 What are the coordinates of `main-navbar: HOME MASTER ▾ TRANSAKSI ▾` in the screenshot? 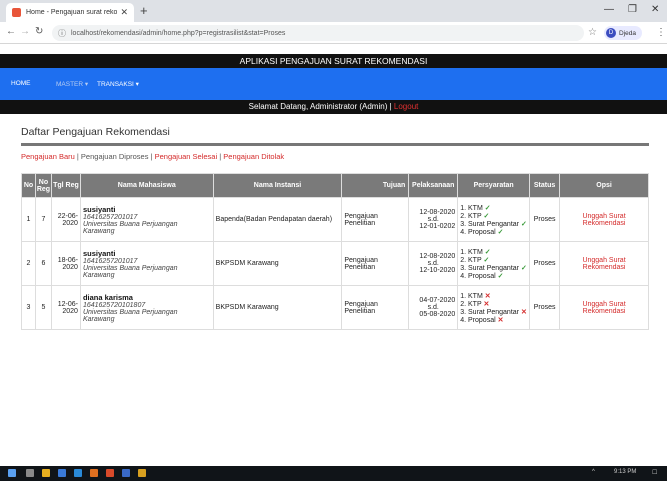 It's located at (333, 84).